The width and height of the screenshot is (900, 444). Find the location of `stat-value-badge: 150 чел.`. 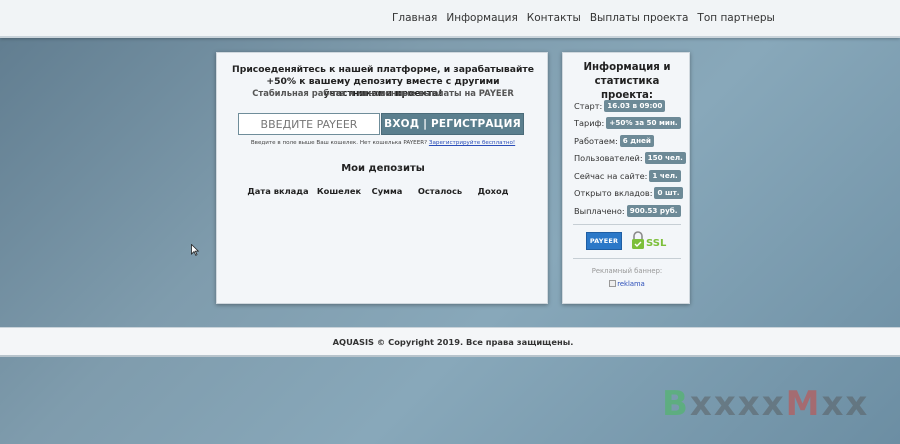

stat-value-badge: 150 чел. is located at coordinates (665, 158).